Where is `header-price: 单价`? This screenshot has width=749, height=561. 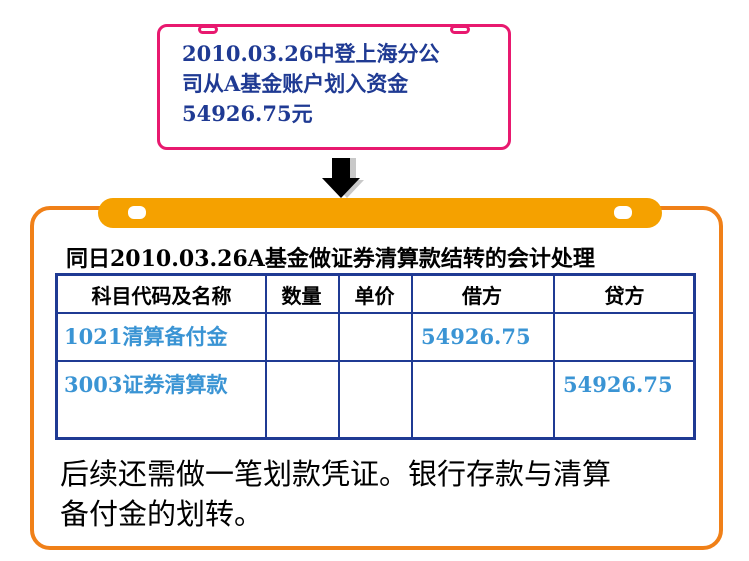 header-price: 单价 is located at coordinates (374, 295).